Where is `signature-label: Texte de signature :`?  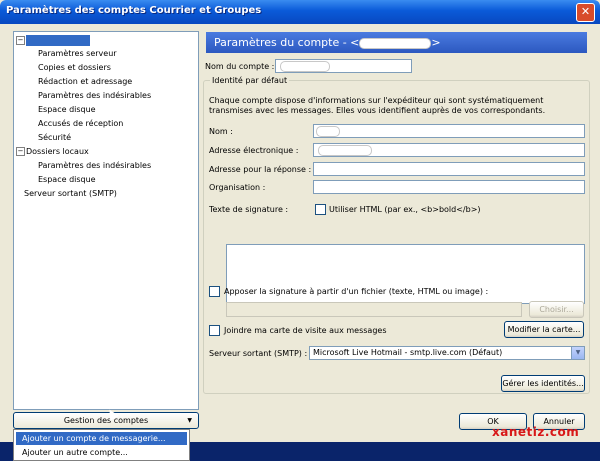 signature-label: Texte de signature : is located at coordinates (249, 209).